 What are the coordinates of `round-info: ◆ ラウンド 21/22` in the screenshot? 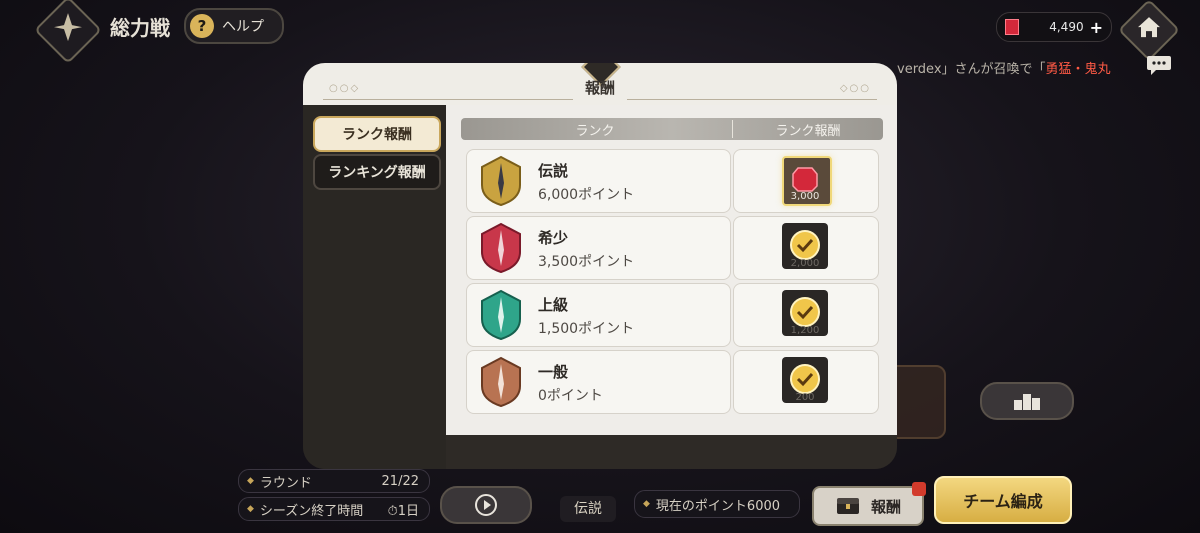 It's located at (334, 481).